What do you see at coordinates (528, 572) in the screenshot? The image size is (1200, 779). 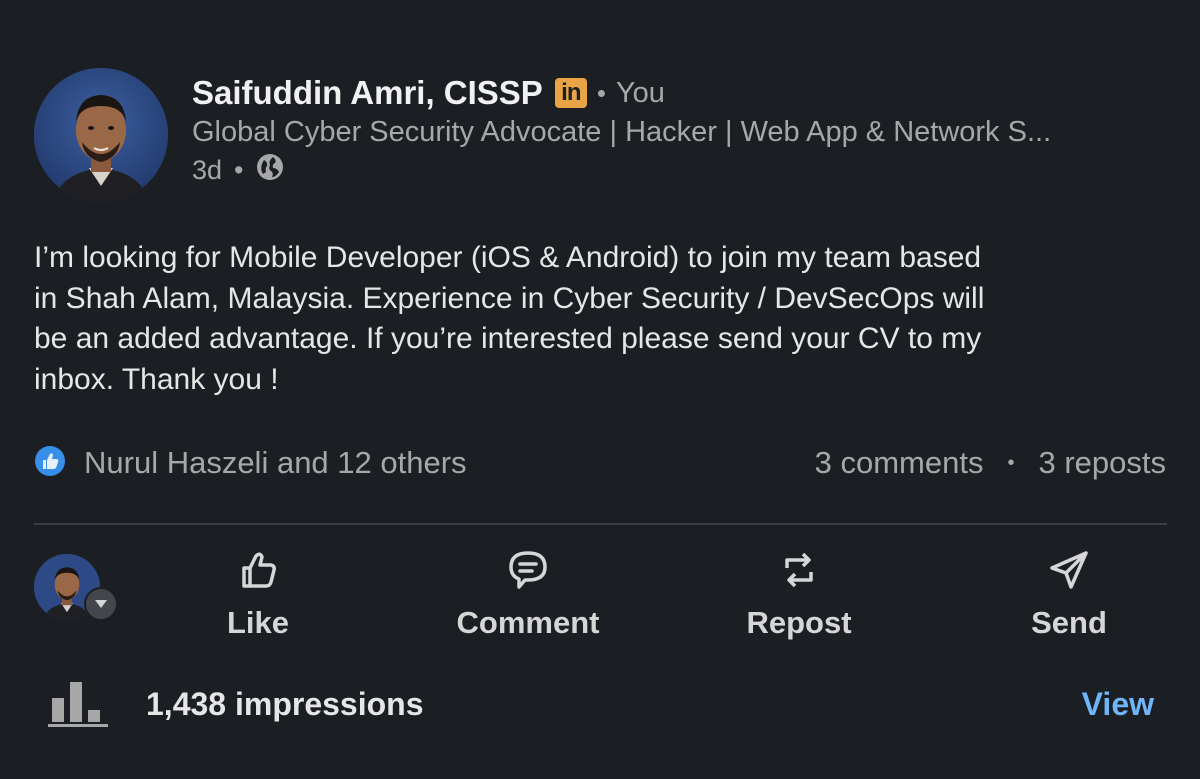 I see `comment-icon` at bounding box center [528, 572].